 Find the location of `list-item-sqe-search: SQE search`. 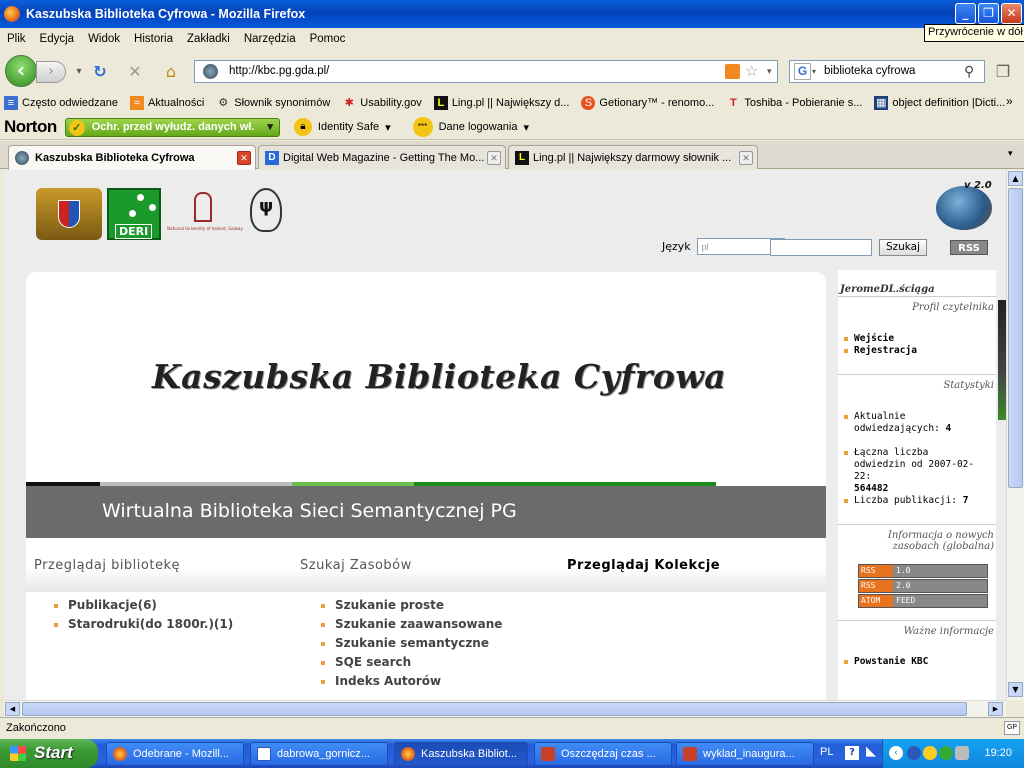

list-item-sqe-search: SQE search is located at coordinates (409, 663).